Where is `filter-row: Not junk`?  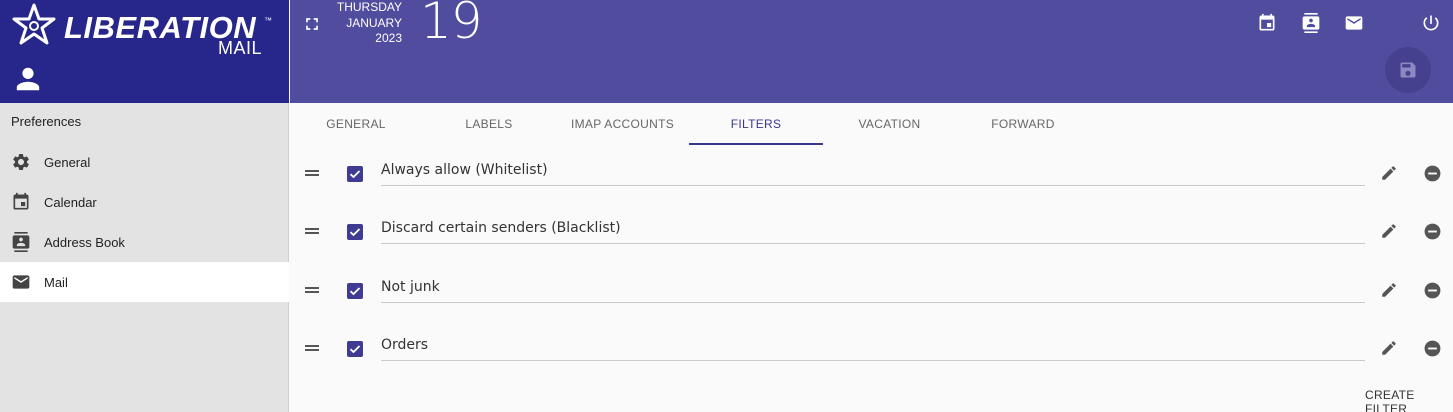
filter-row: Not junk is located at coordinates (871, 291).